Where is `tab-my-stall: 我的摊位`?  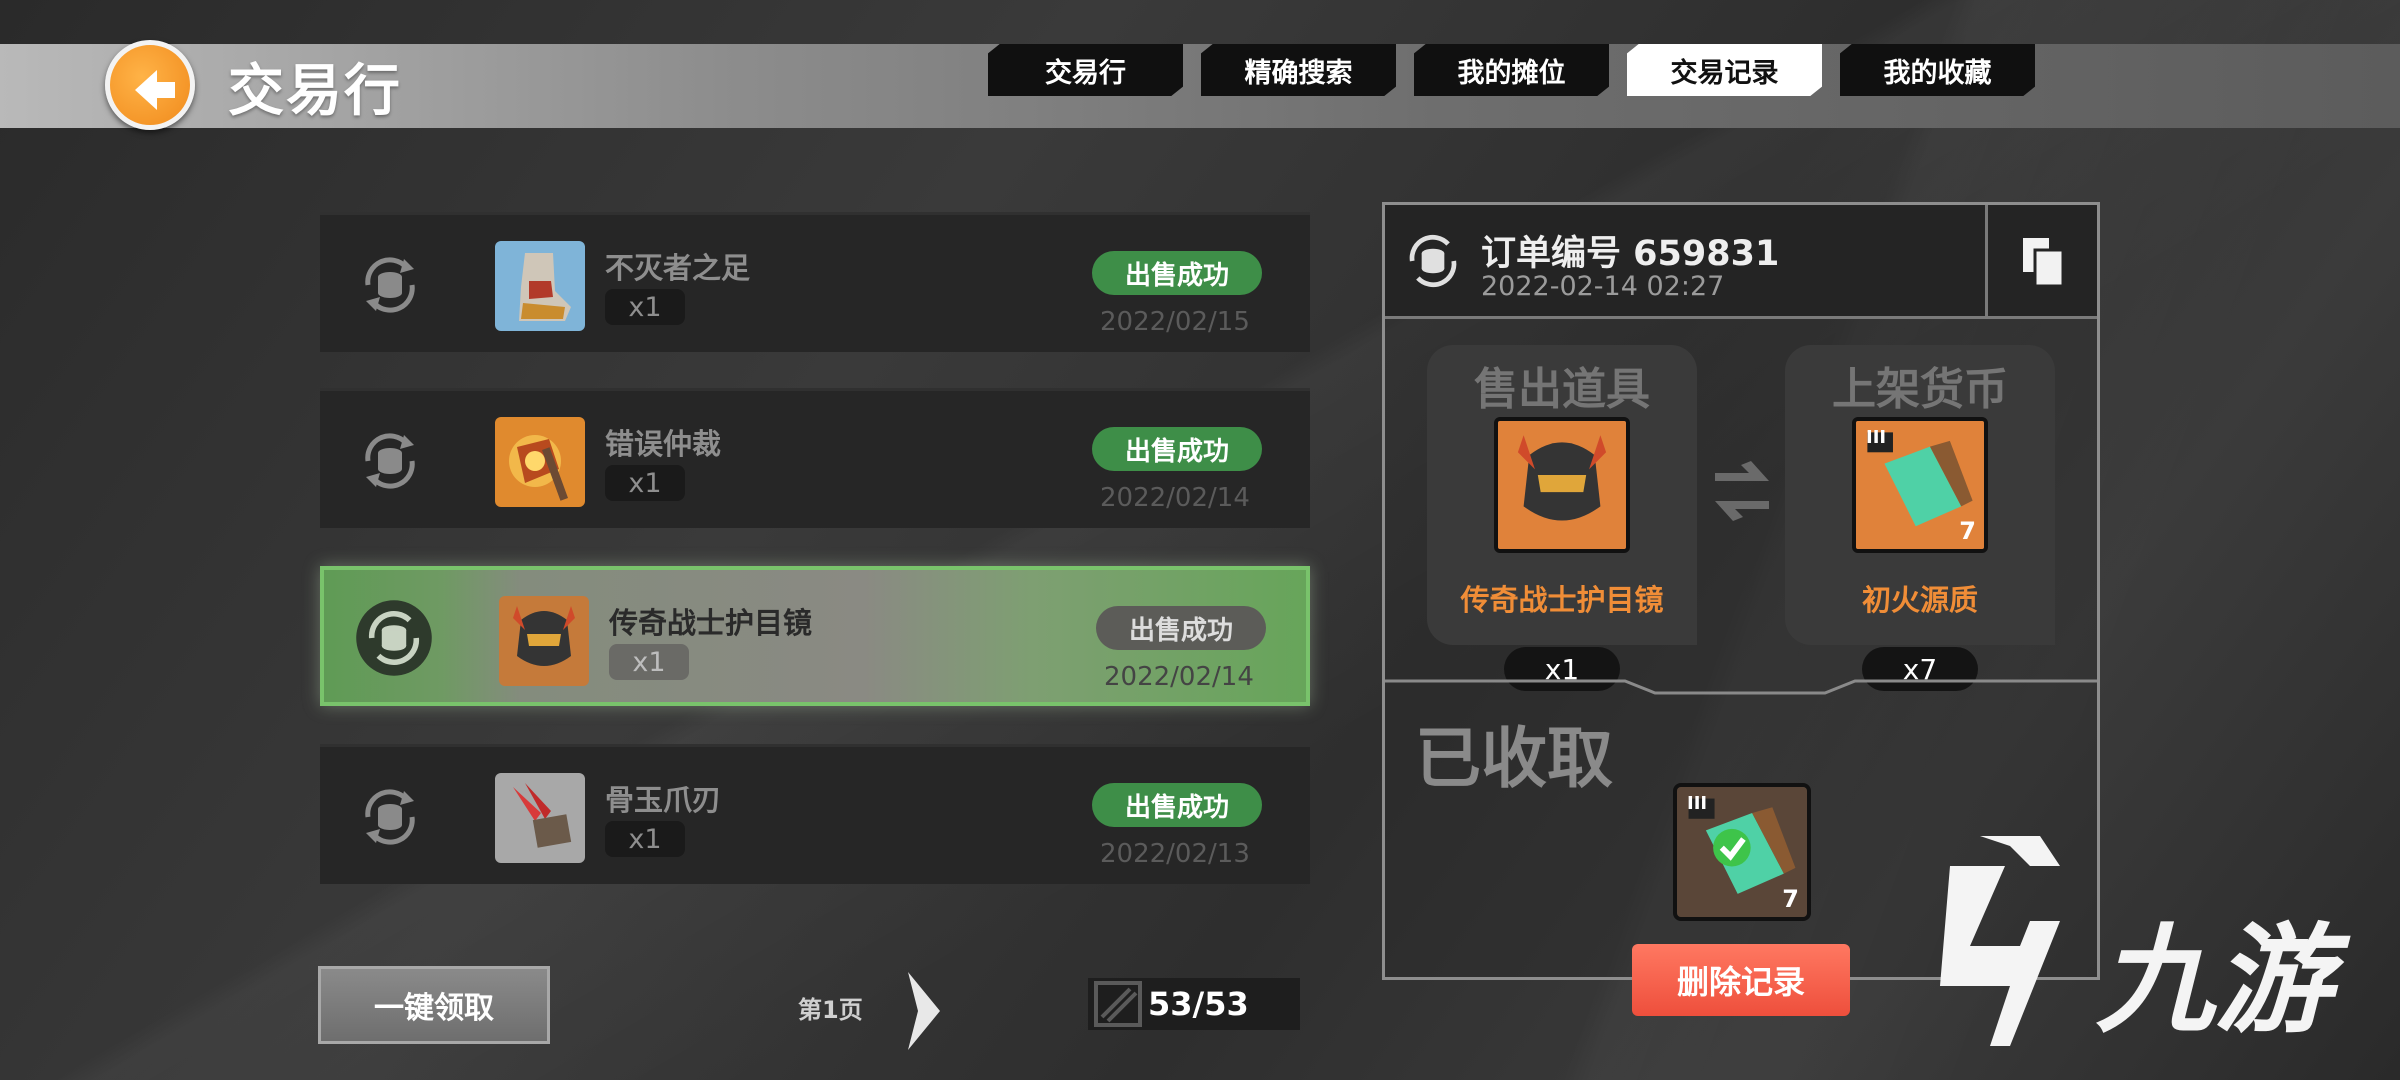
tab-my-stall: 我的摊位 is located at coordinates (1511, 70).